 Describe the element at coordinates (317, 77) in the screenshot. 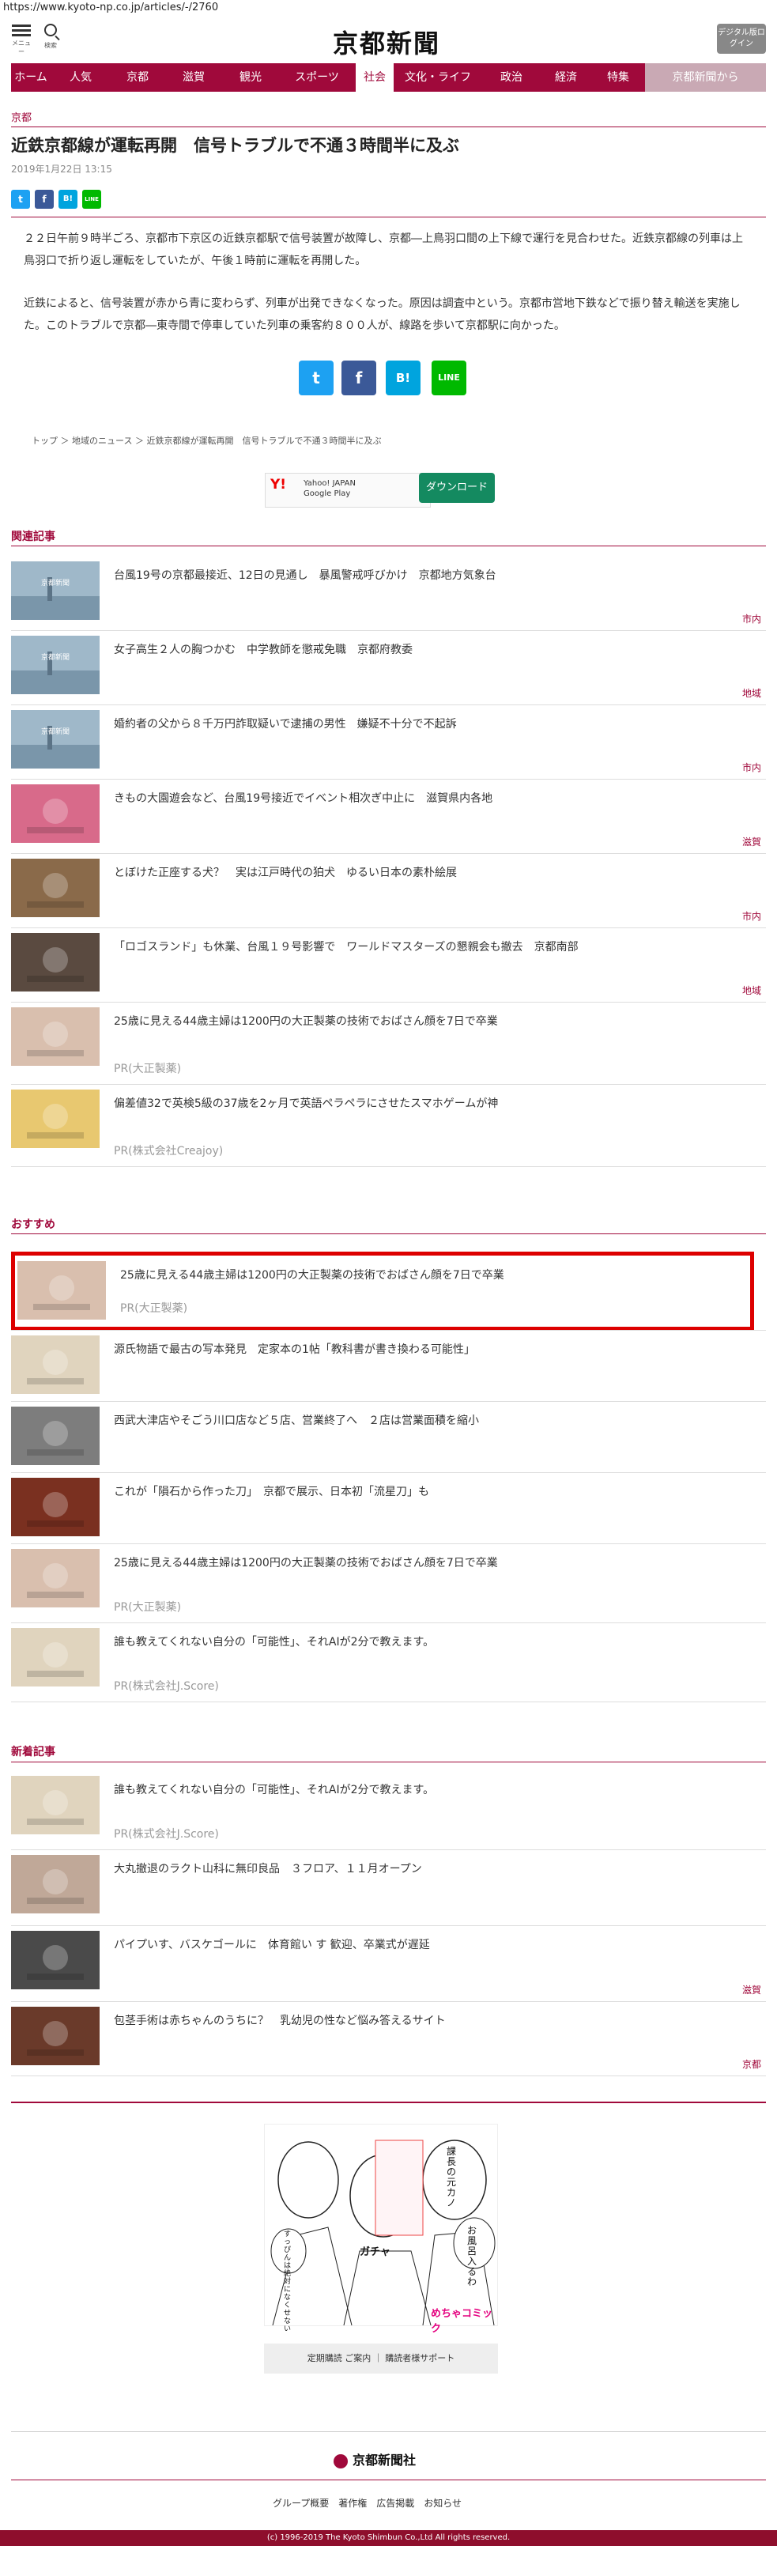

I see `nav-sports: スポーツ` at that location.